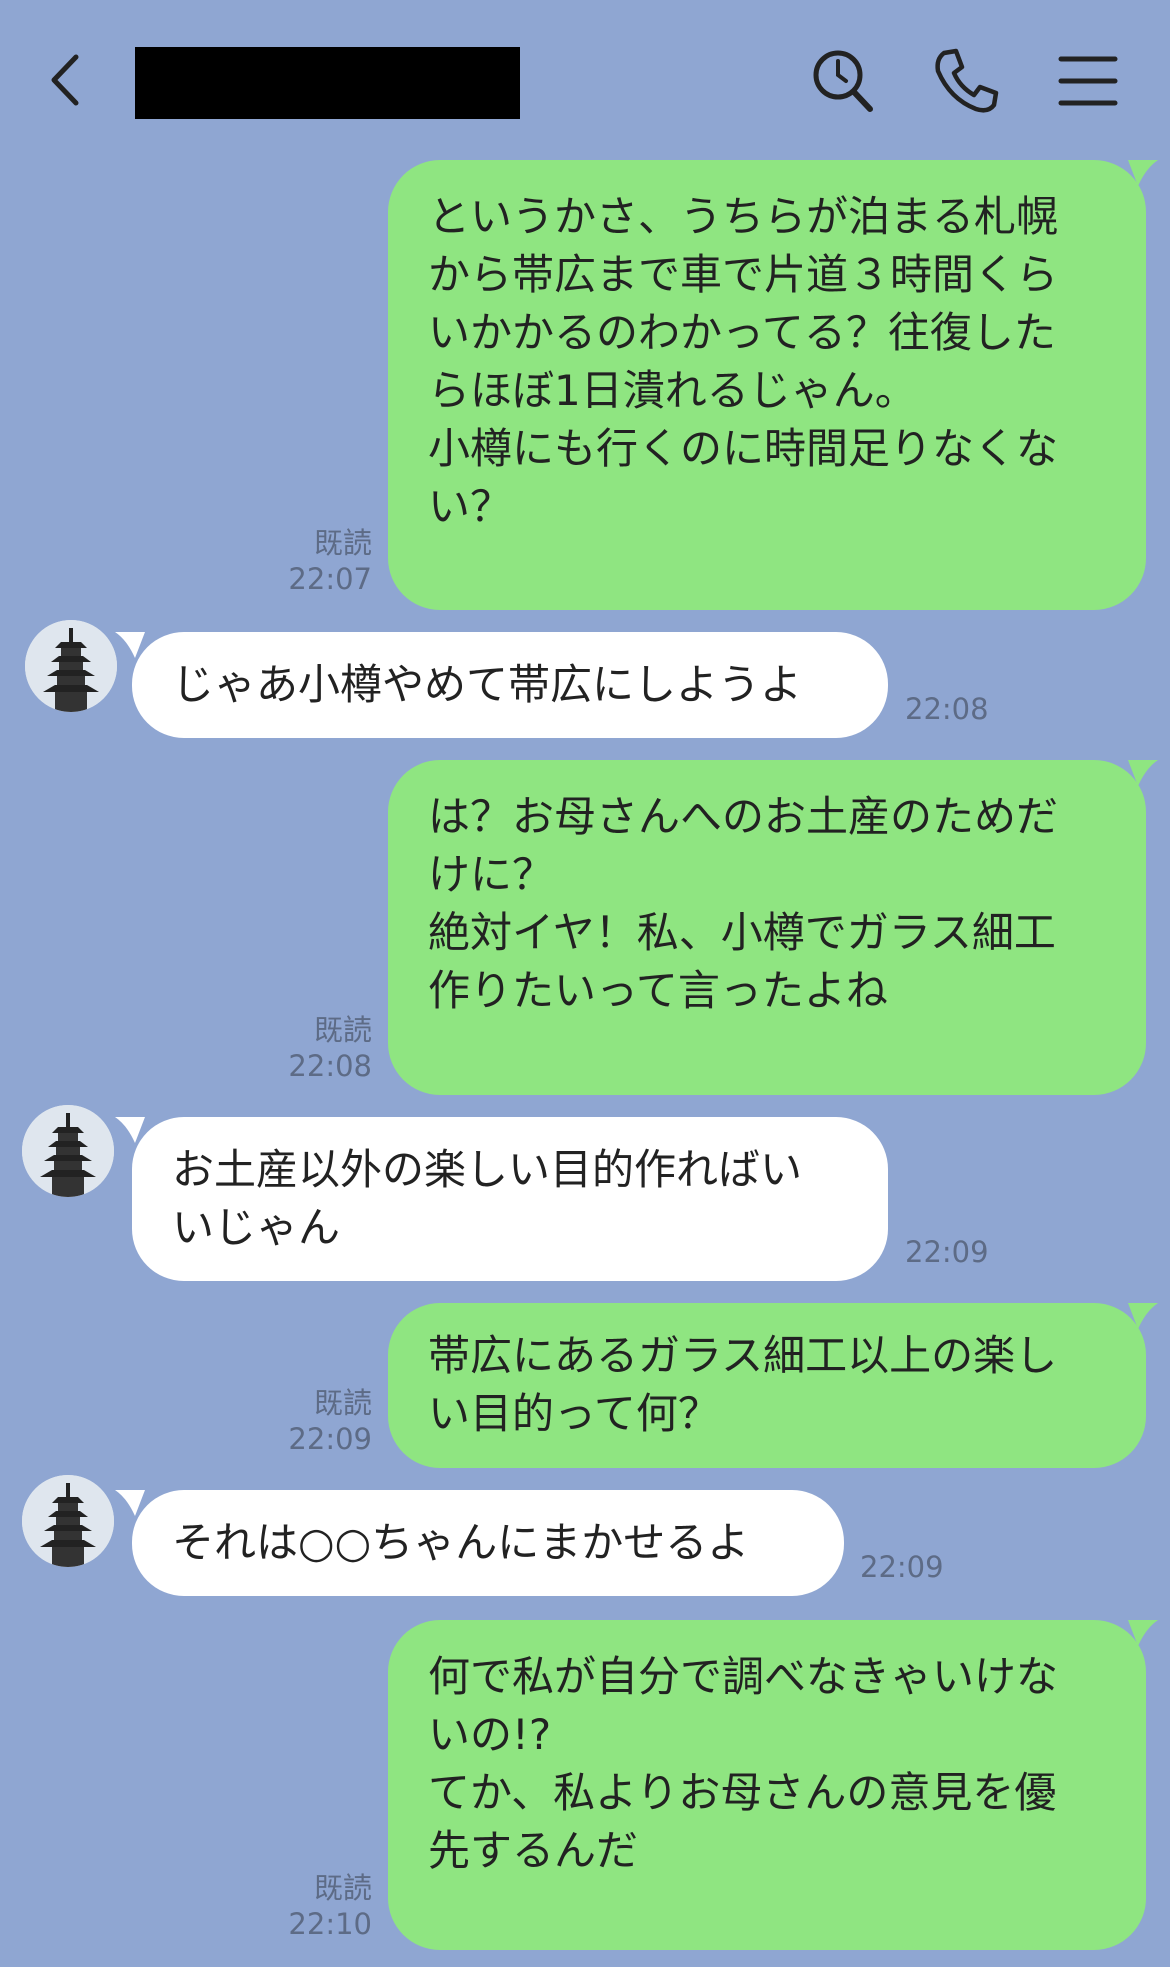 The width and height of the screenshot is (1170, 1967). I want to click on message-text-line: それは○○ちゃんにまかせるよ, so click(461, 1542).